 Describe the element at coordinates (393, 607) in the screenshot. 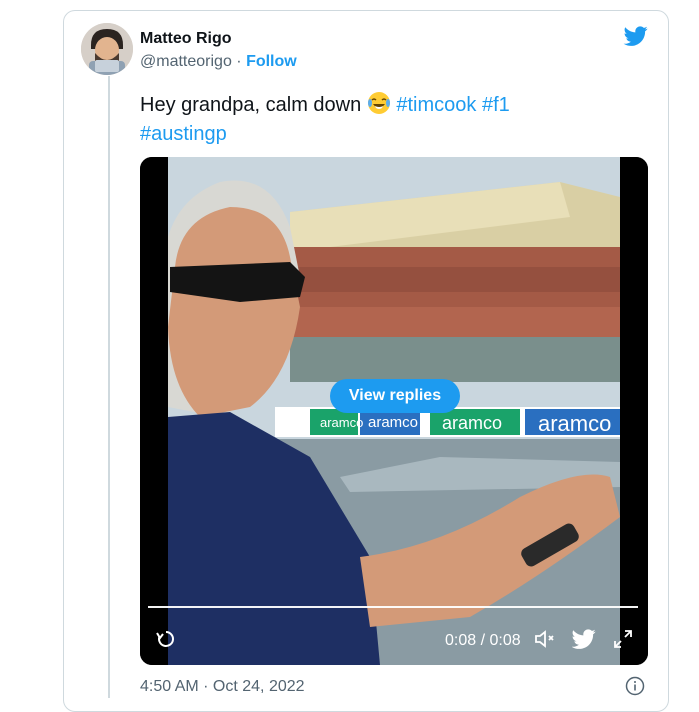

I see `progress-bar` at that location.